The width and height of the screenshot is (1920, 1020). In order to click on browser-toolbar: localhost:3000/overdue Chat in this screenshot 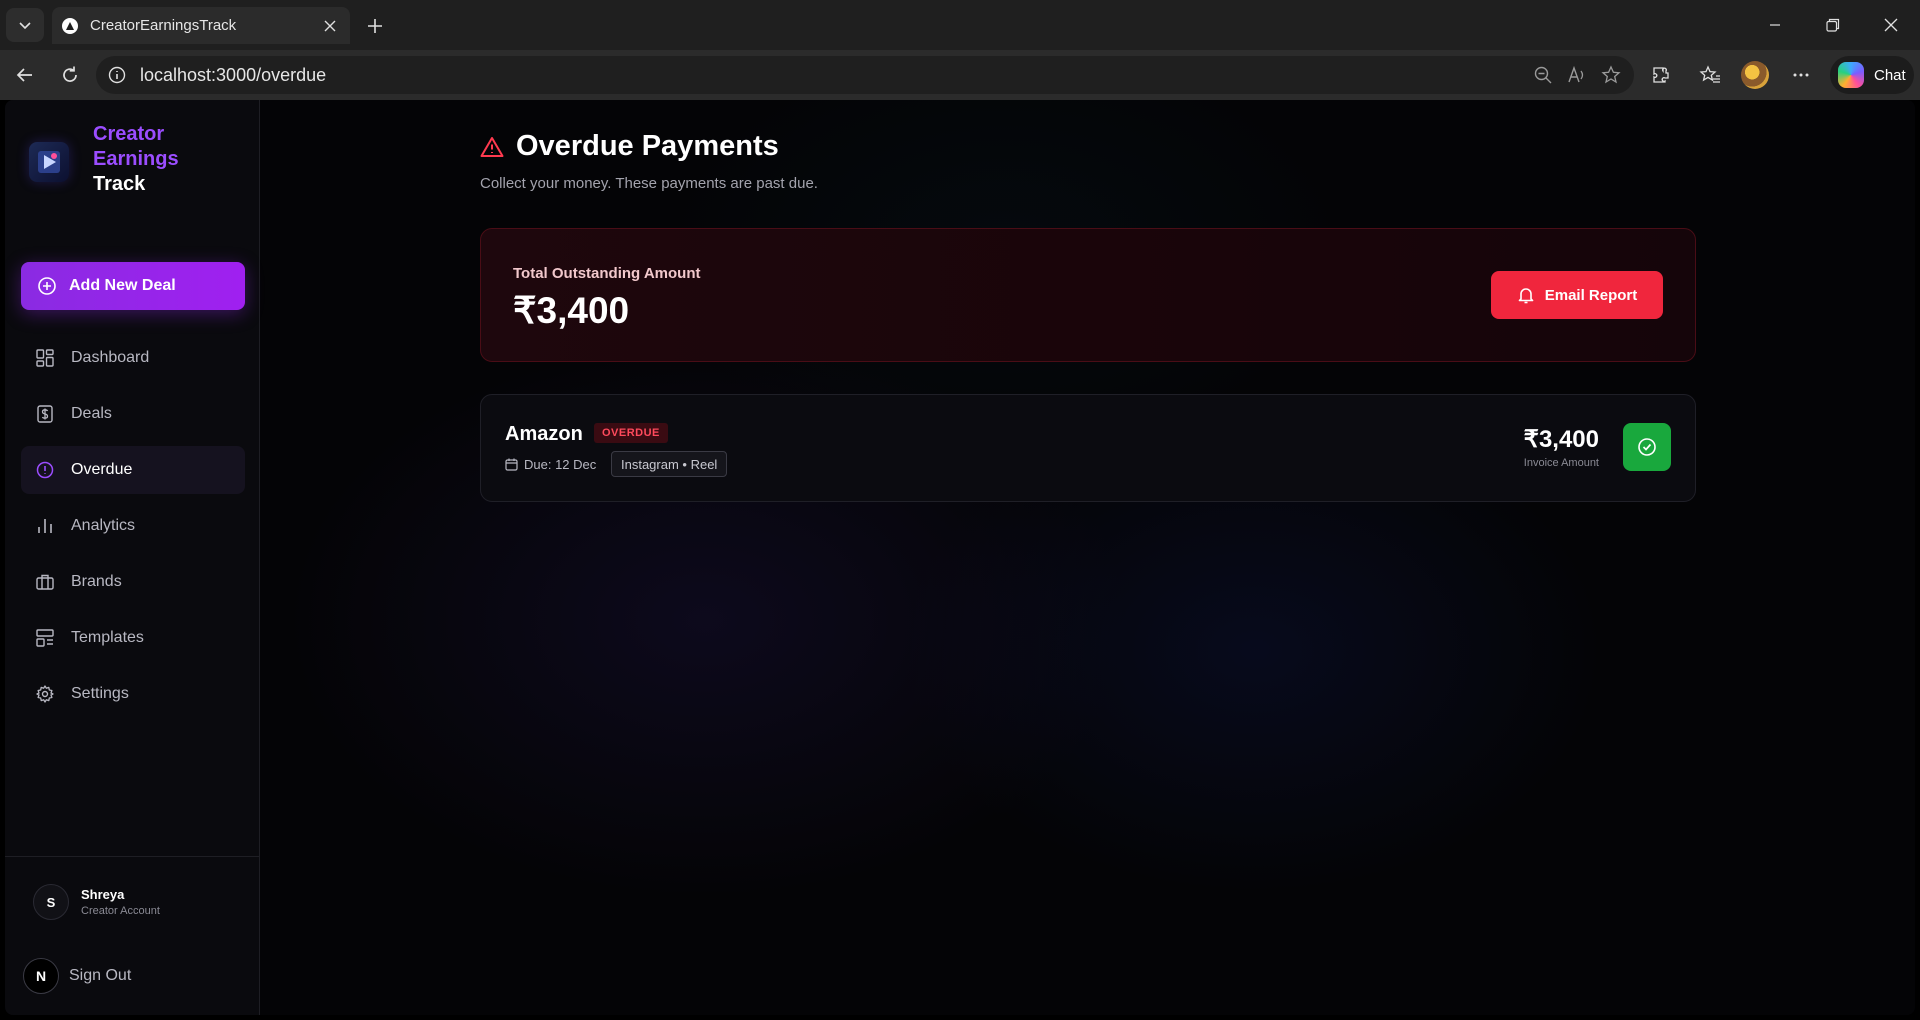, I will do `click(960, 75)`.